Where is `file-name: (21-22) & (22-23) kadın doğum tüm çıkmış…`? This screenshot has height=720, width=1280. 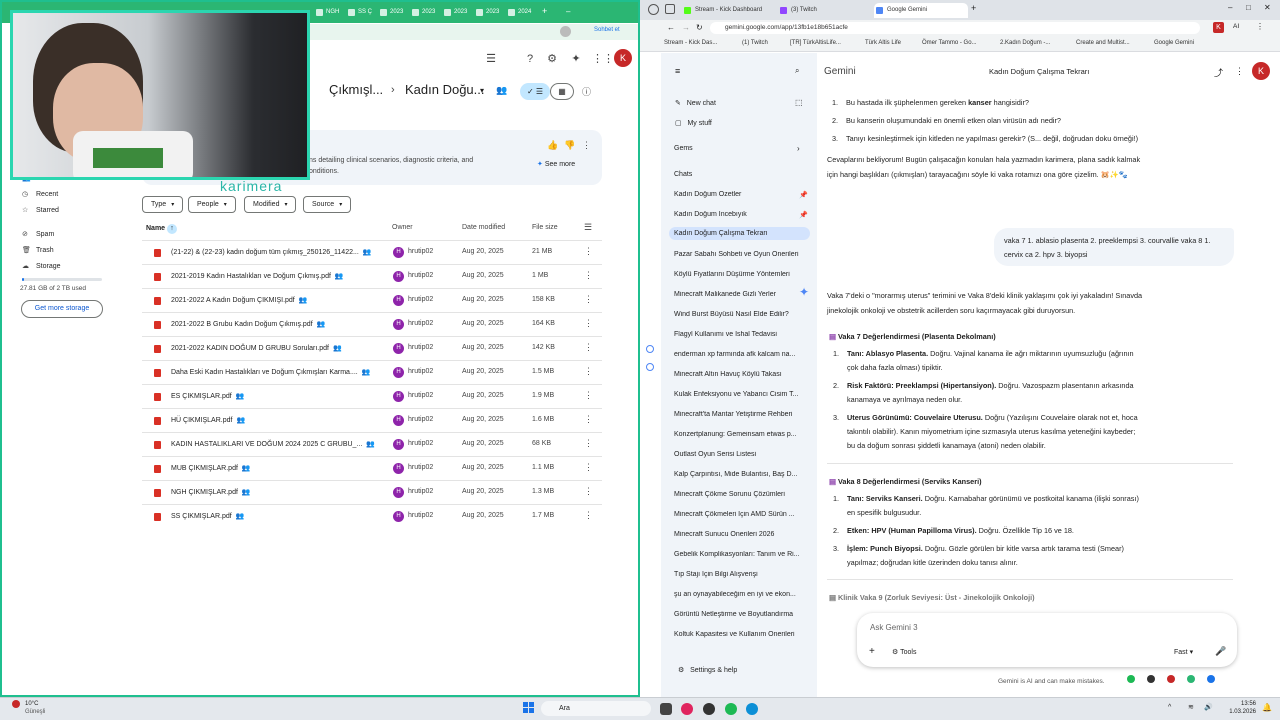
file-name: (21-22) & (22-23) kadın doğum tüm çıkmış… is located at coordinates (271, 252).